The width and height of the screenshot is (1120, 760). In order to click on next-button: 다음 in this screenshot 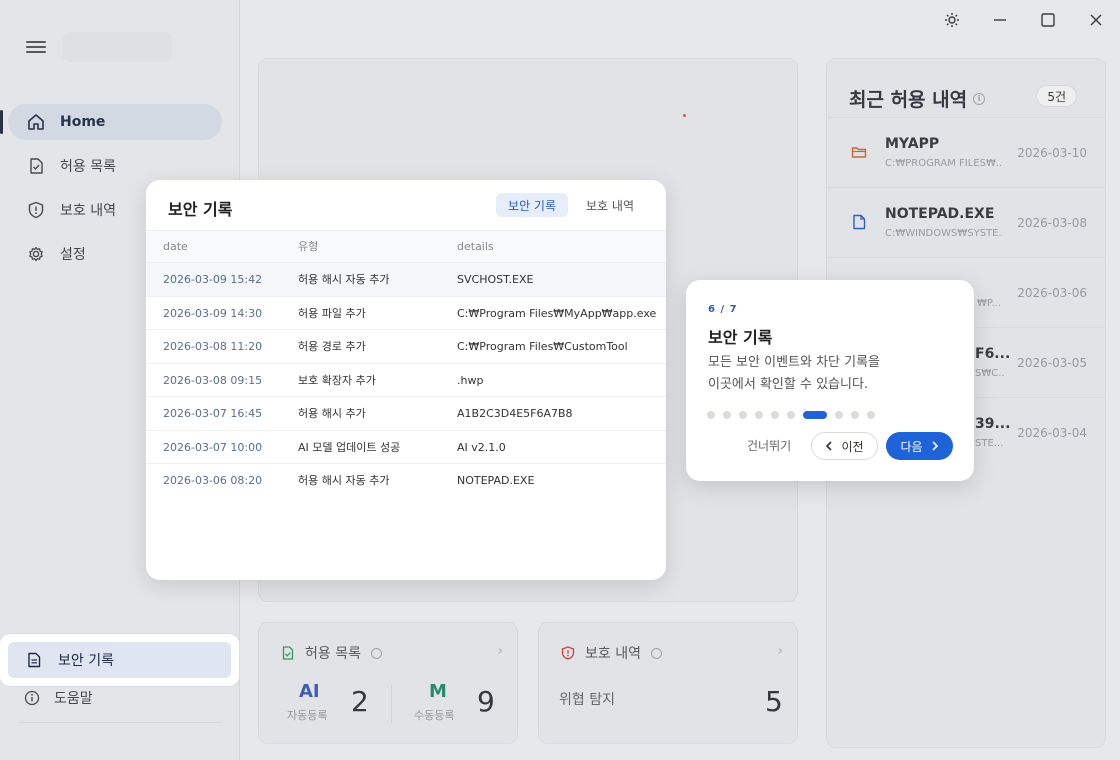, I will do `click(919, 446)`.